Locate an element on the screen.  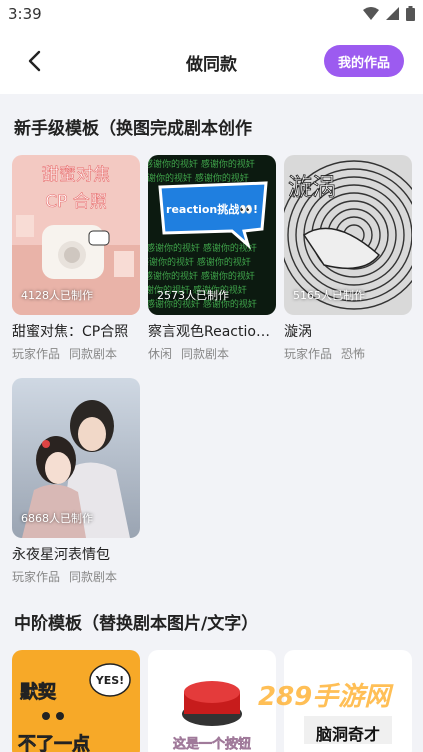
template-card: 6868人已制作 永夜星河表情包 玩家作品 同款剧本 is located at coordinates (76, 481).